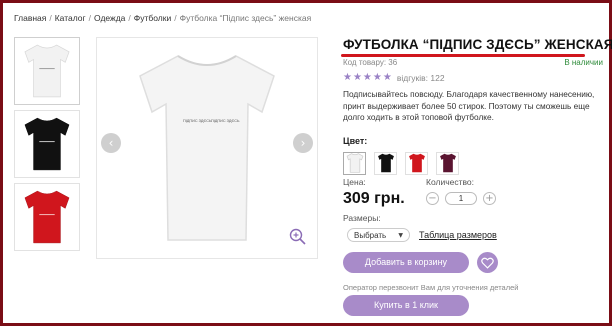  What do you see at coordinates (355, 140) in the screenshot?
I see `color-label: Цвет:` at bounding box center [355, 140].